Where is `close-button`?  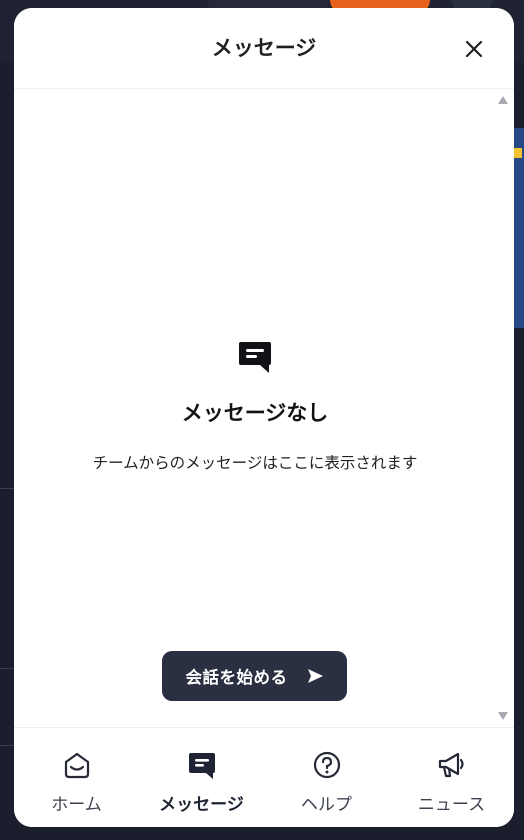 close-button is located at coordinates (474, 49).